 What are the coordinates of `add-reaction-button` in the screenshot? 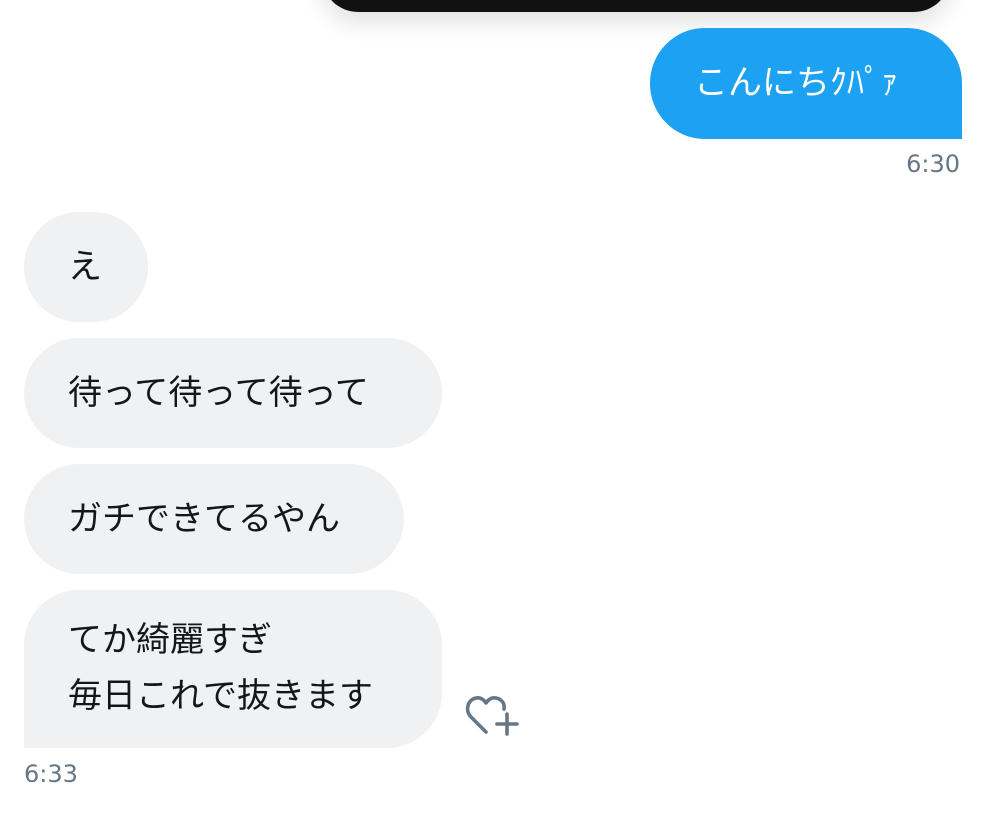 It's located at (495, 715).